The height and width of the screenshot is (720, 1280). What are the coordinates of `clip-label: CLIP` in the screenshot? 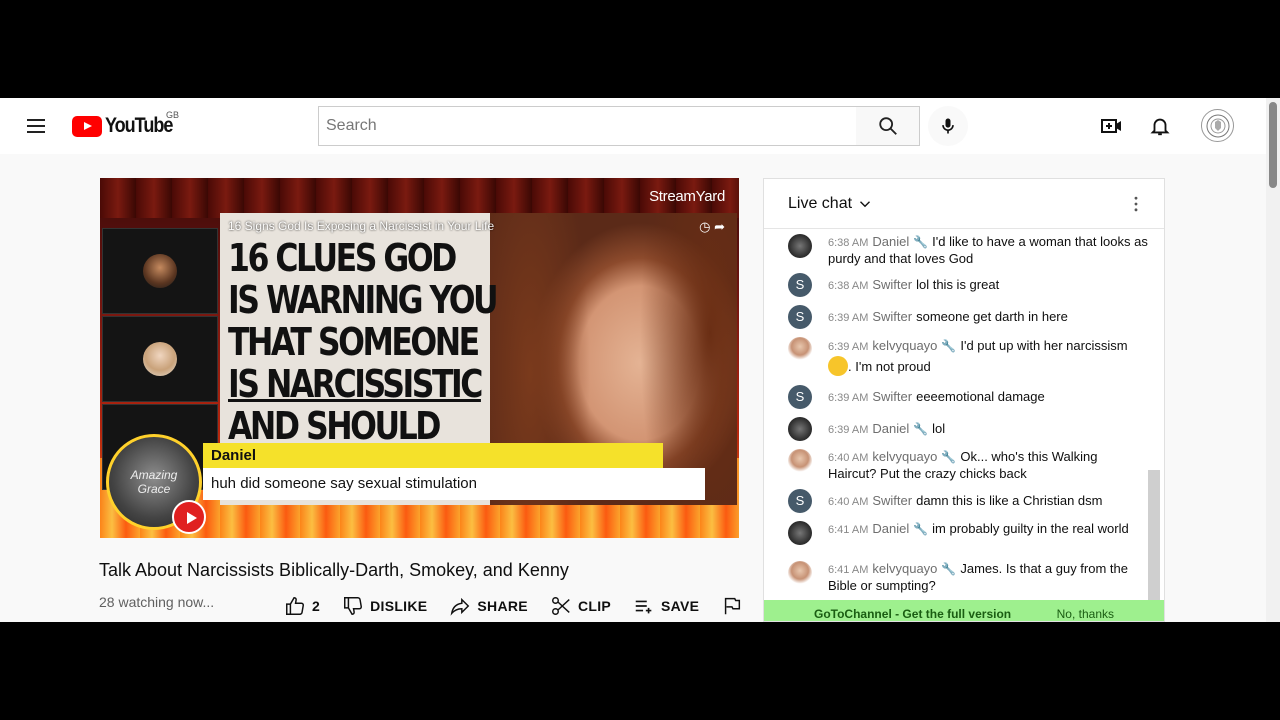 It's located at (594, 606).